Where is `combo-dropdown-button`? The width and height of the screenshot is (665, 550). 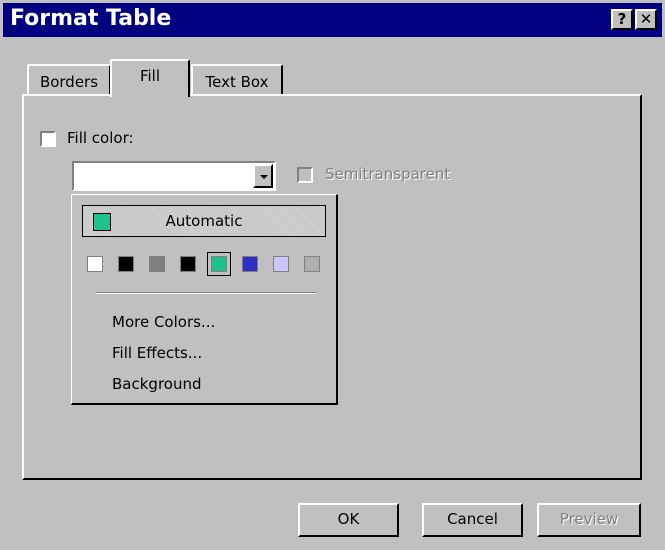
combo-dropdown-button is located at coordinates (263, 176).